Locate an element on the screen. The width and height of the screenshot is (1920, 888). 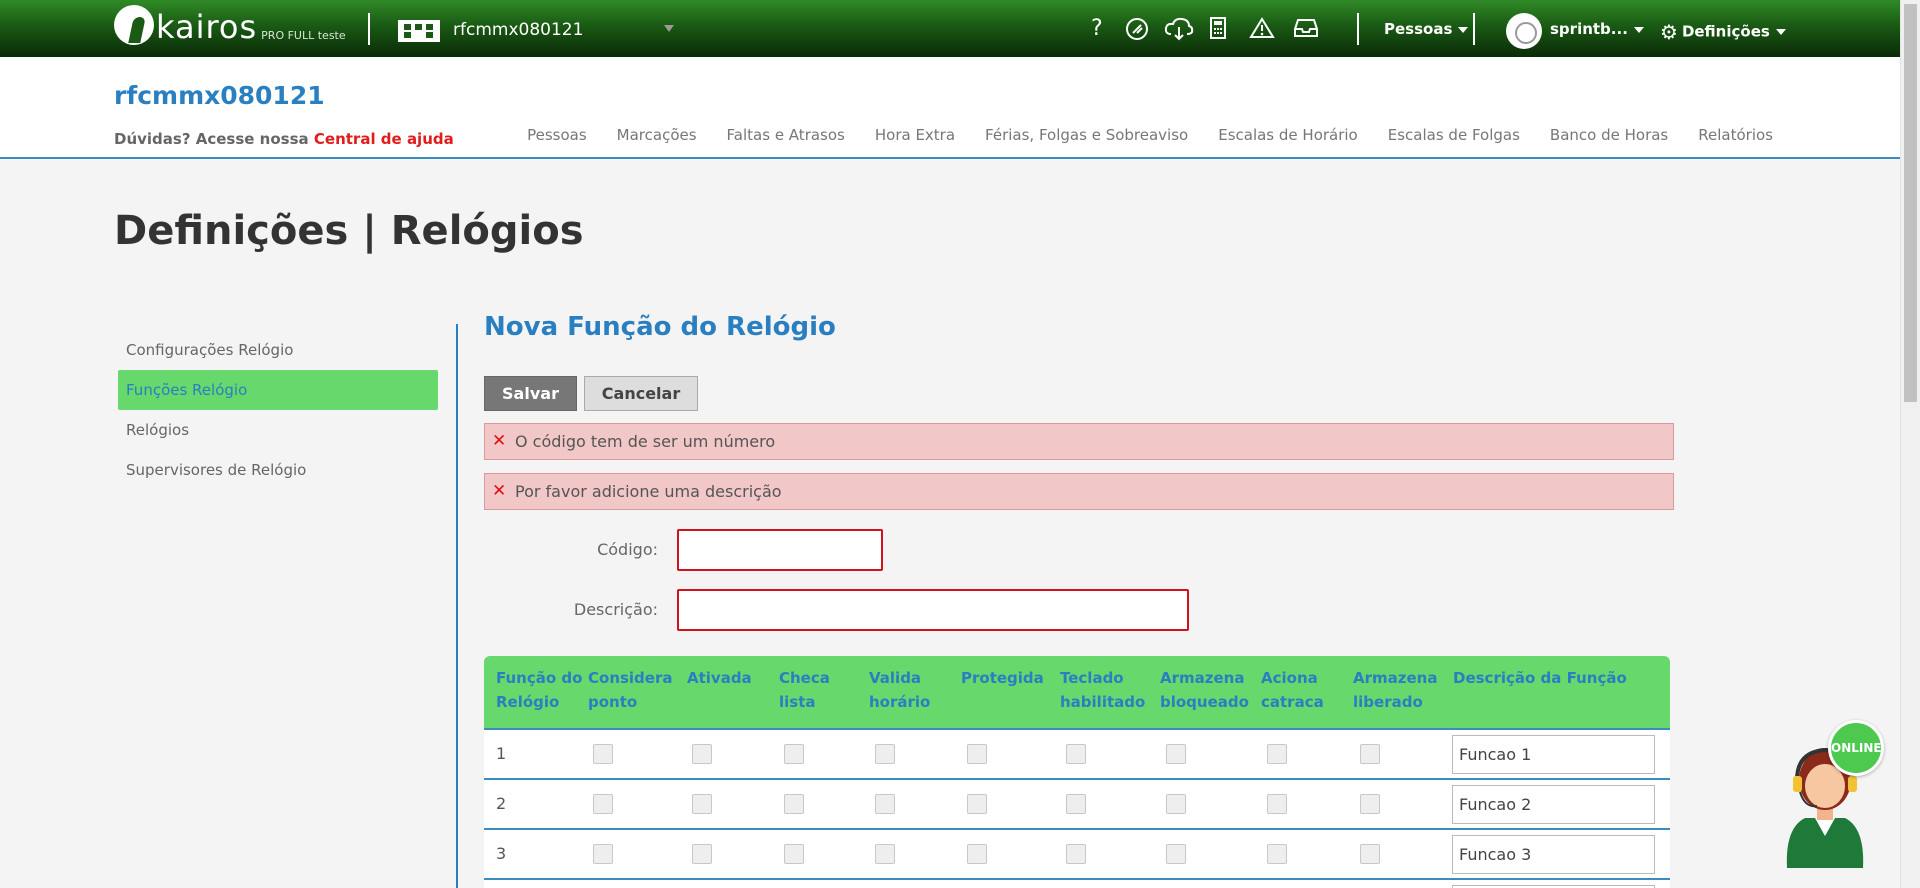
nav-item-escalas-horario: Escalas de Horário is located at coordinates (1288, 135).